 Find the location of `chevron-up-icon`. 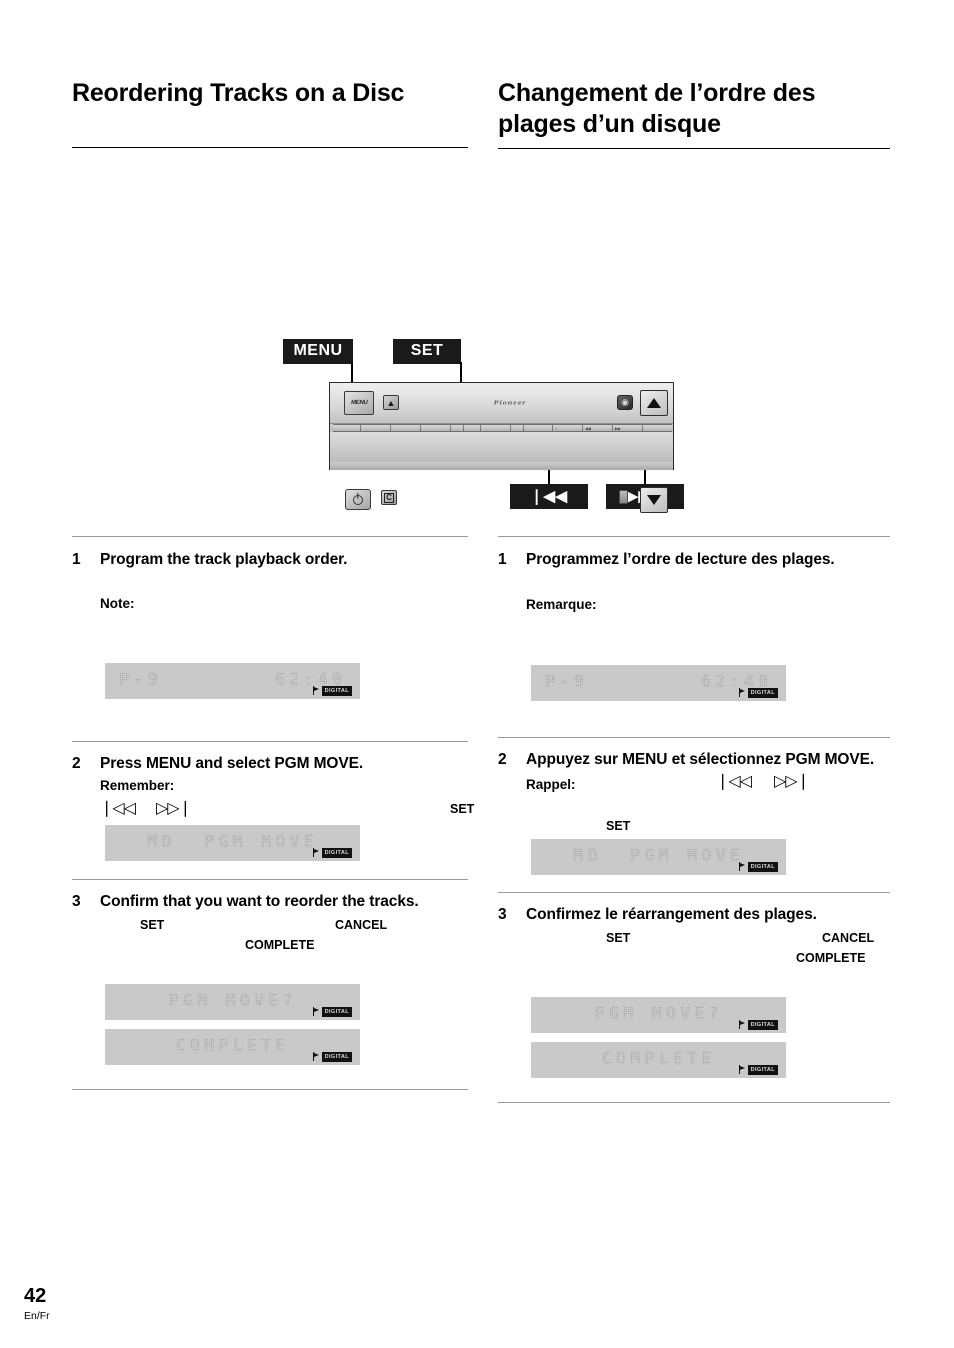

chevron-up-icon is located at coordinates (654, 403).